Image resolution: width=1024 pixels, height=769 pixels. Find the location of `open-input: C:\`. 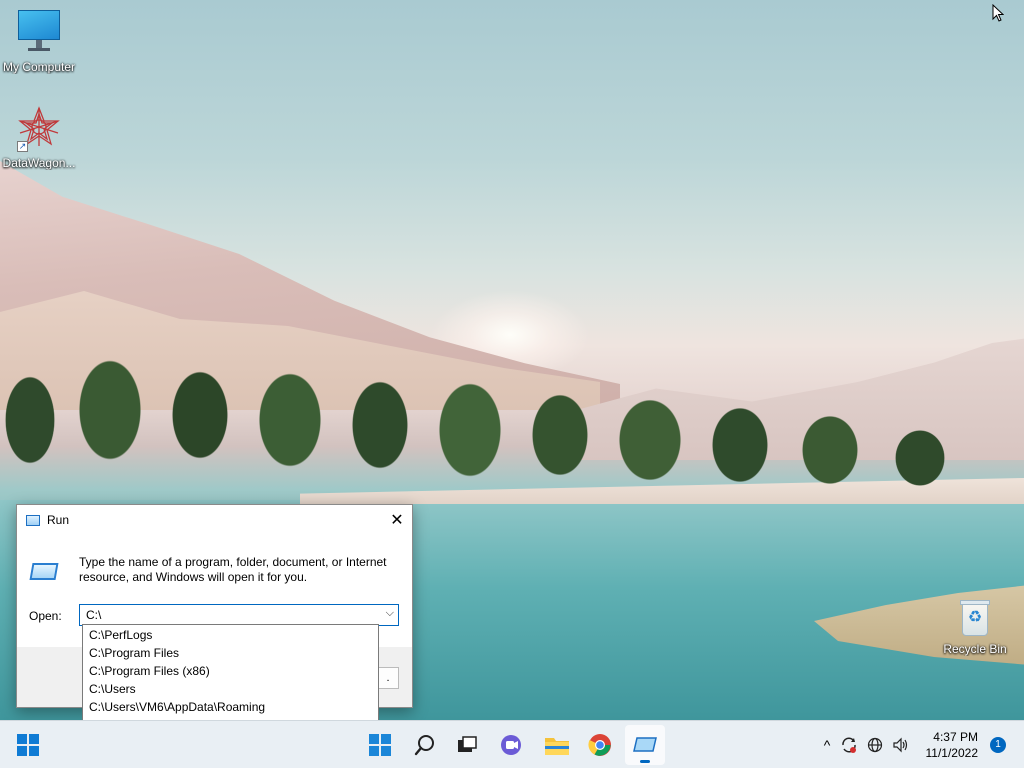

open-input: C:\ is located at coordinates (93, 615).